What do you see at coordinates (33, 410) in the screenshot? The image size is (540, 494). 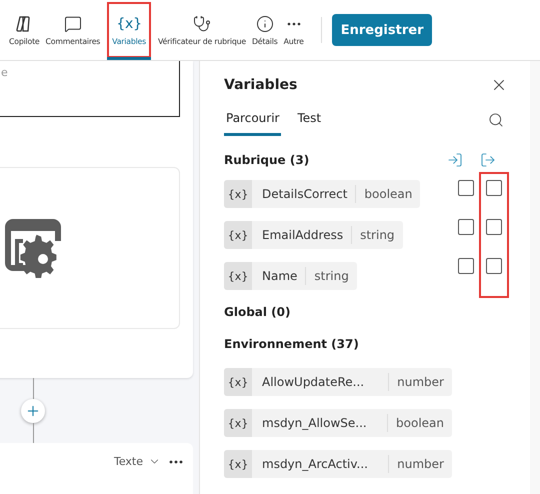 I see `add-node-button` at bounding box center [33, 410].